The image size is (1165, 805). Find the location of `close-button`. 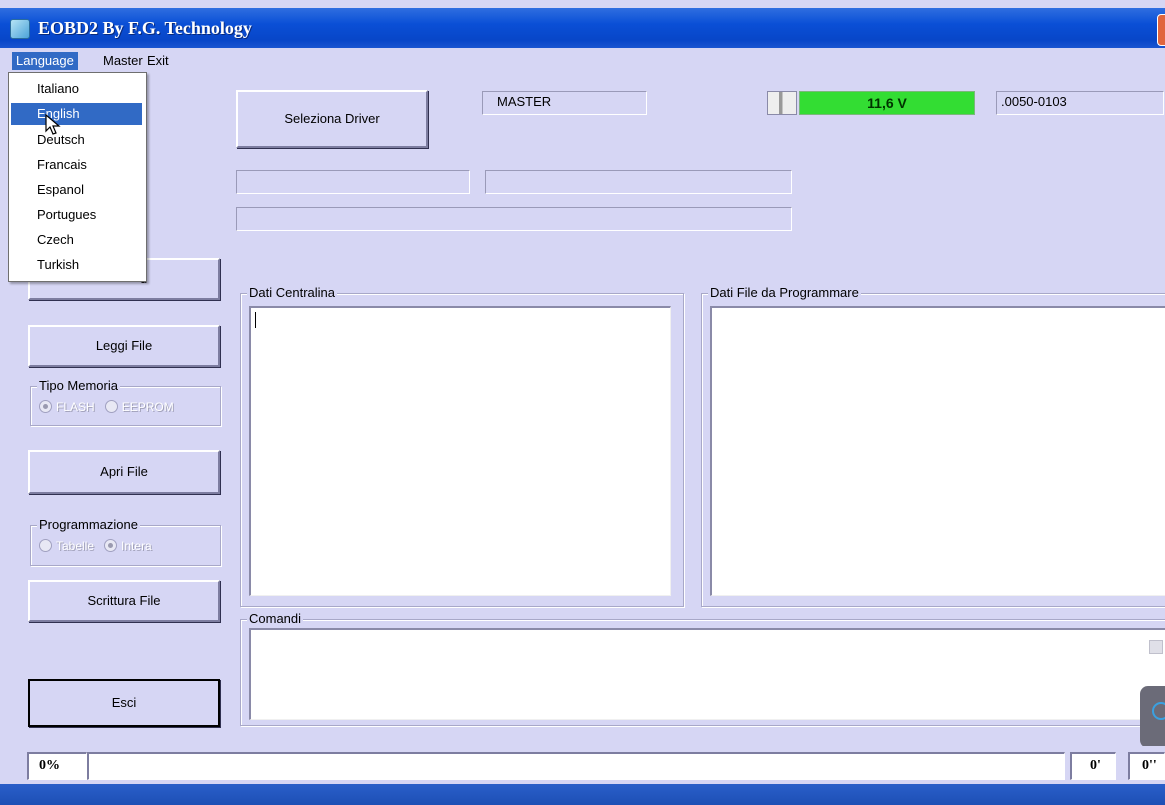

close-button is located at coordinates (1161, 30).